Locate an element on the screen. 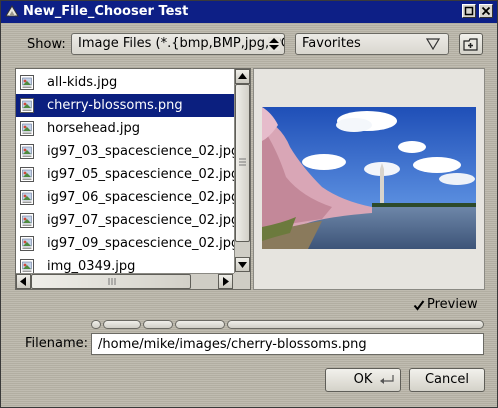  scroll-down-button is located at coordinates (242, 264).